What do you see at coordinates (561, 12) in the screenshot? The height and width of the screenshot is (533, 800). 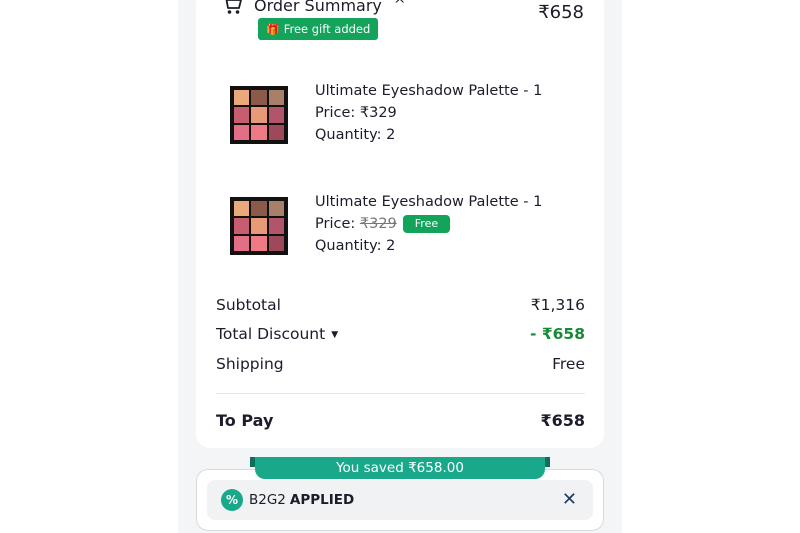 I see `order-summary-total: ₹658` at bounding box center [561, 12].